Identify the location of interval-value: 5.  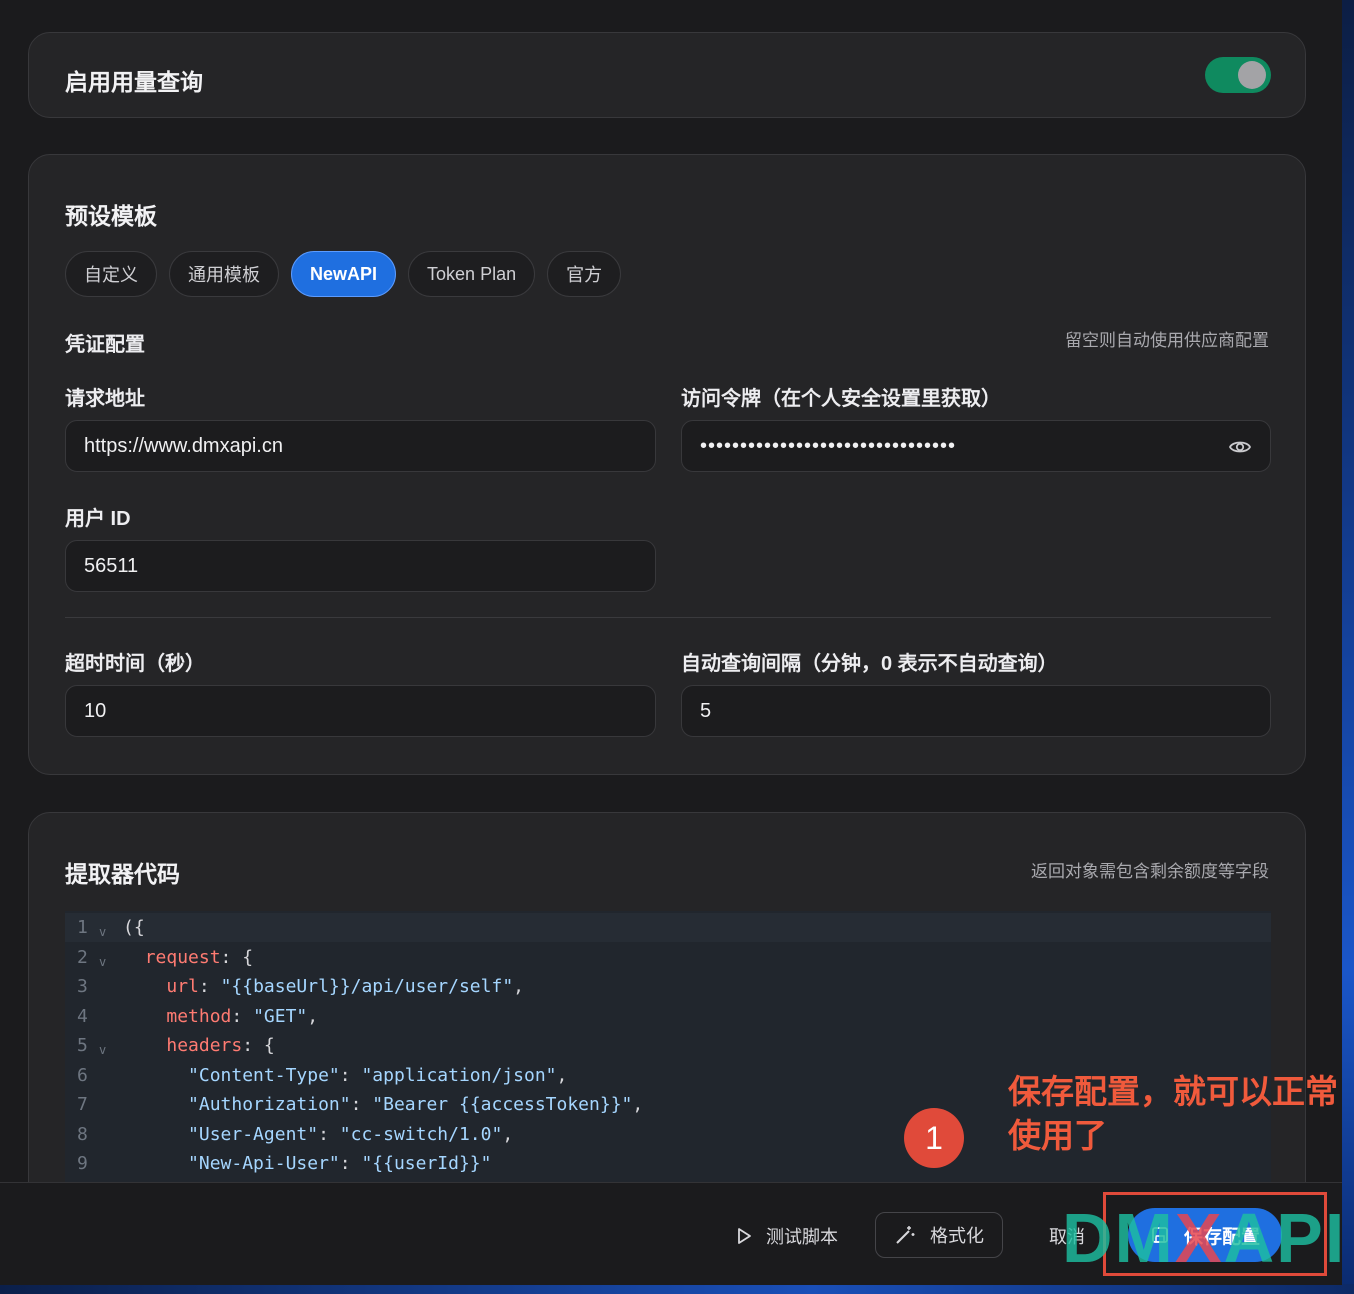
(706, 710).